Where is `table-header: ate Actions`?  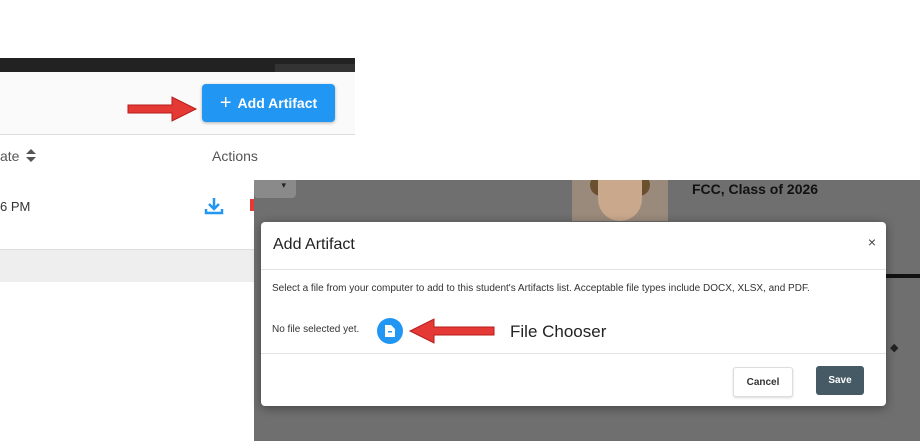
table-header: ate Actions is located at coordinates (177, 156).